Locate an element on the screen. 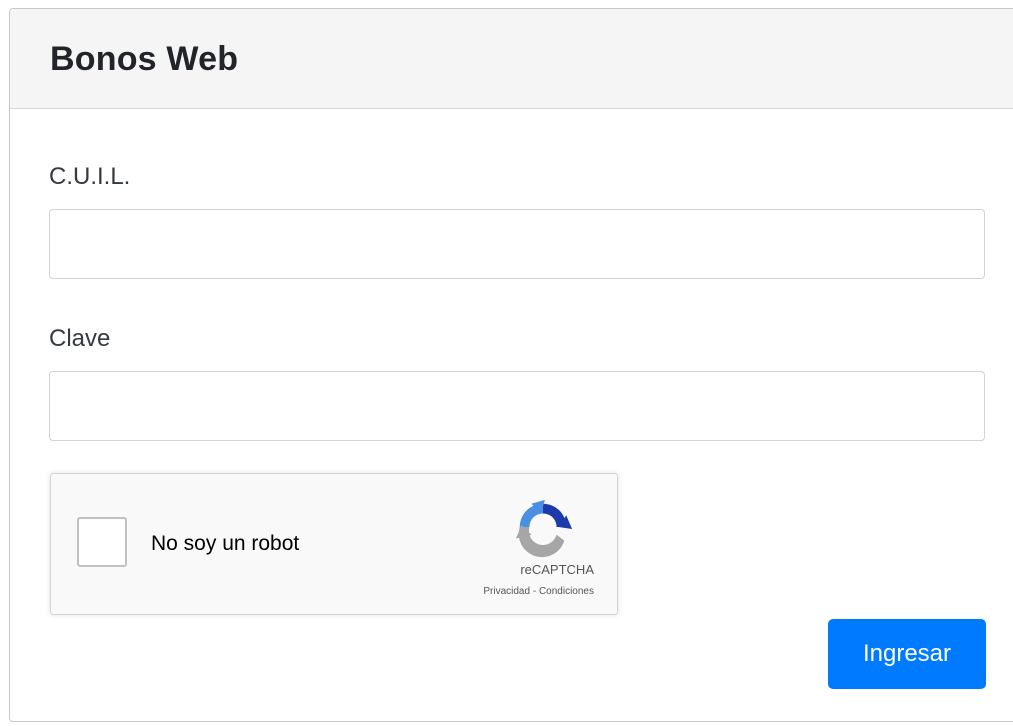 Image resolution: width=1013 pixels, height=726 pixels. recaptcha-checkbox-label: No soy un robot is located at coordinates (225, 543).